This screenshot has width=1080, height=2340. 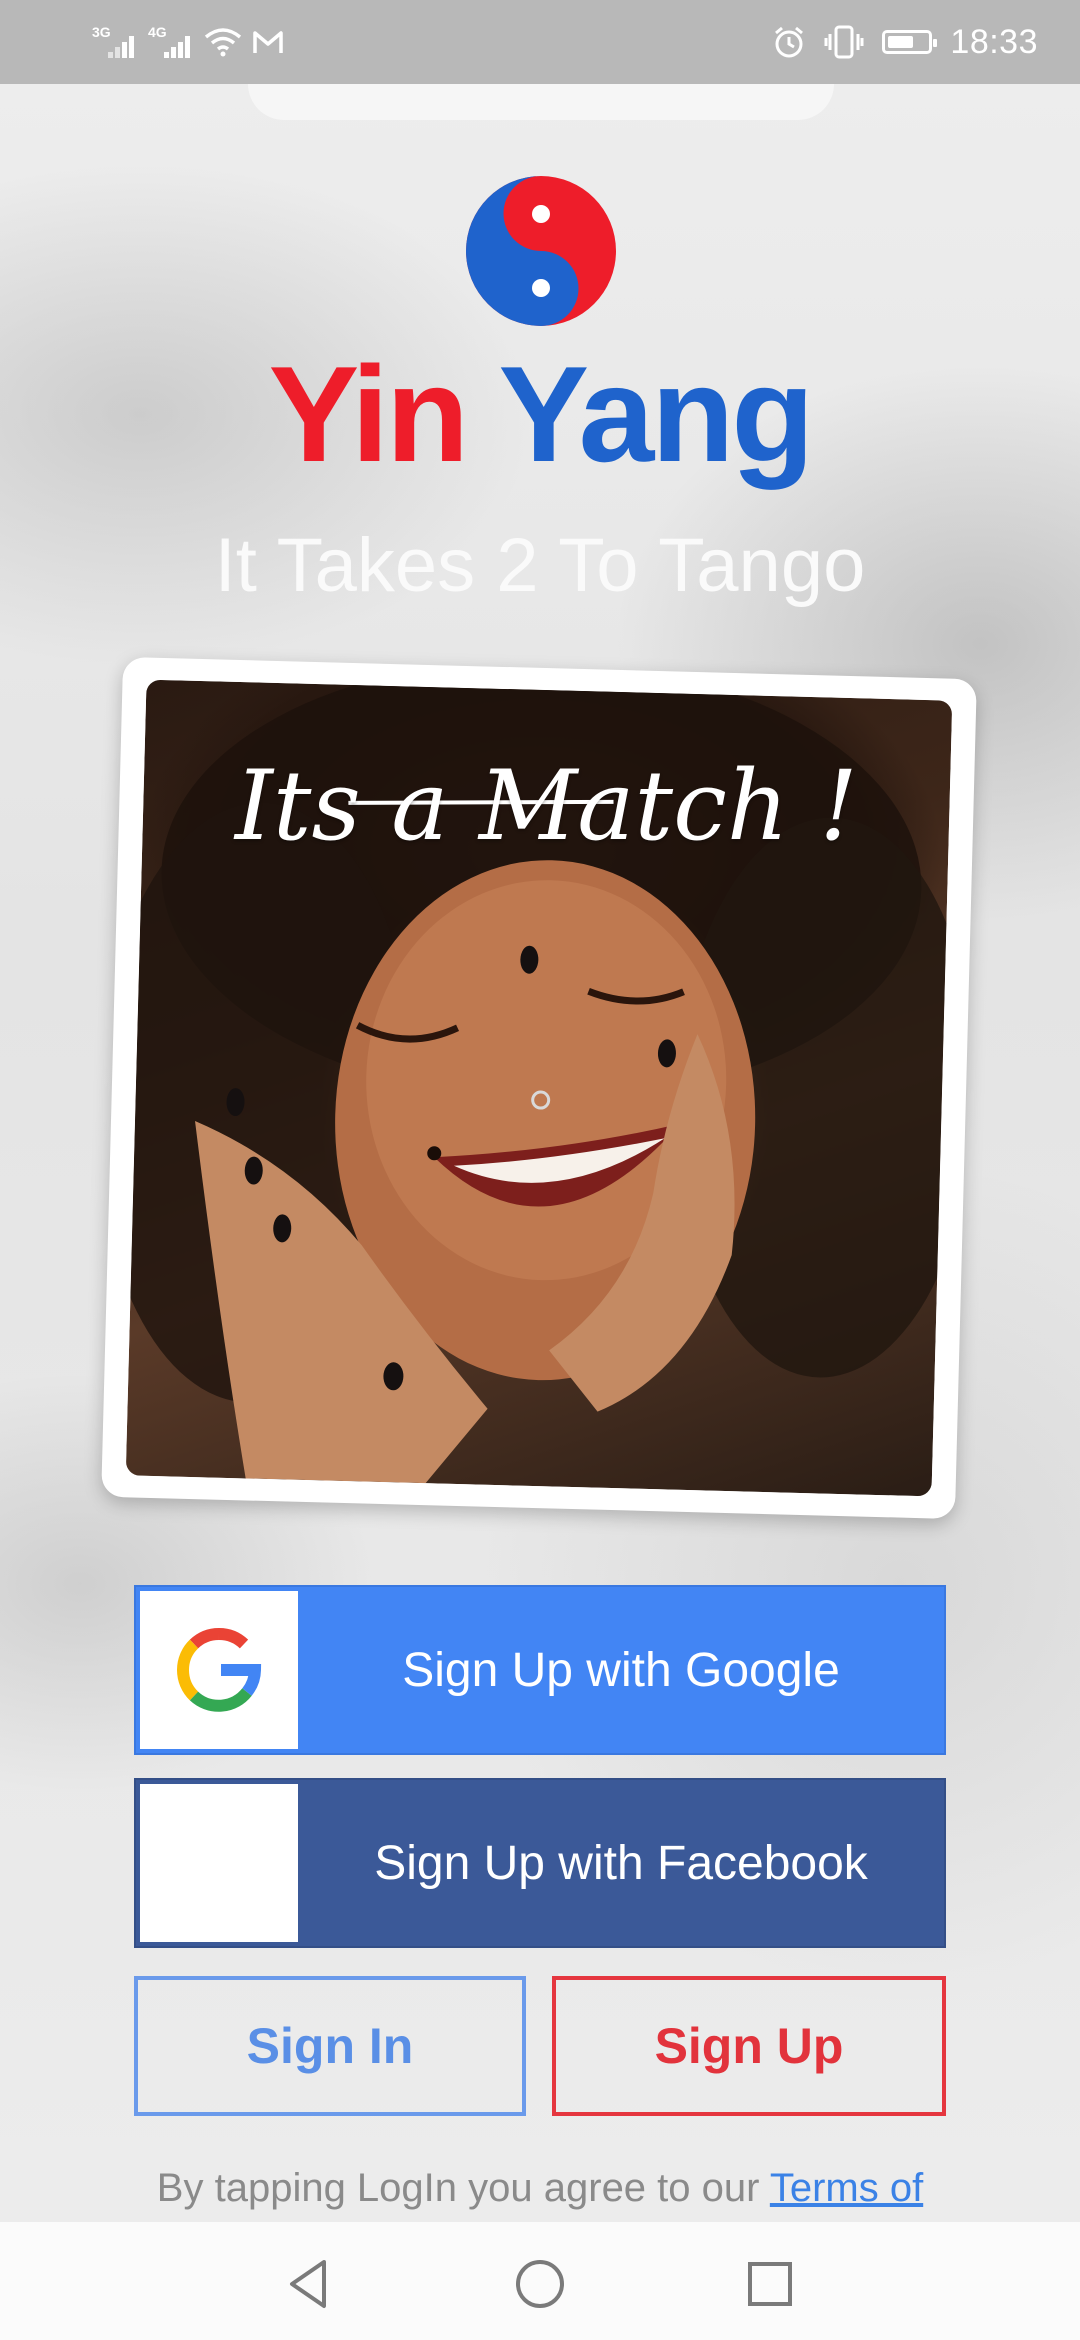 I want to click on signal-icon: 3G, so click(x=115, y=42).